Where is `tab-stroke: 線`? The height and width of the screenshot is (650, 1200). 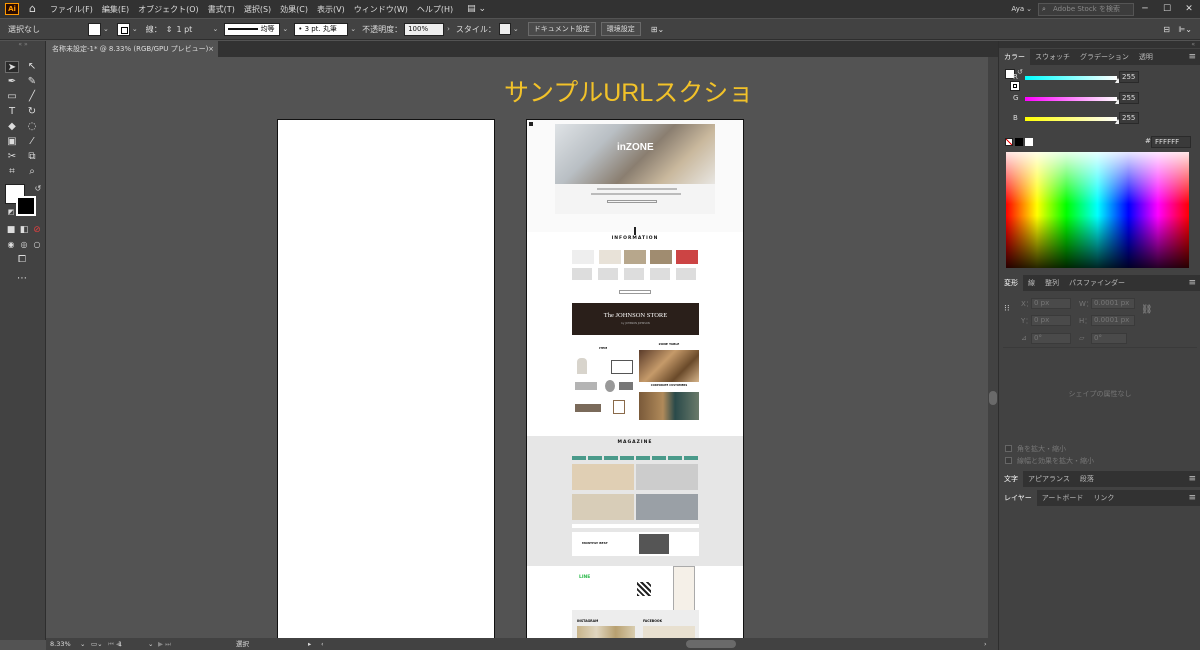
tab-stroke: 線 is located at coordinates (1031, 283).